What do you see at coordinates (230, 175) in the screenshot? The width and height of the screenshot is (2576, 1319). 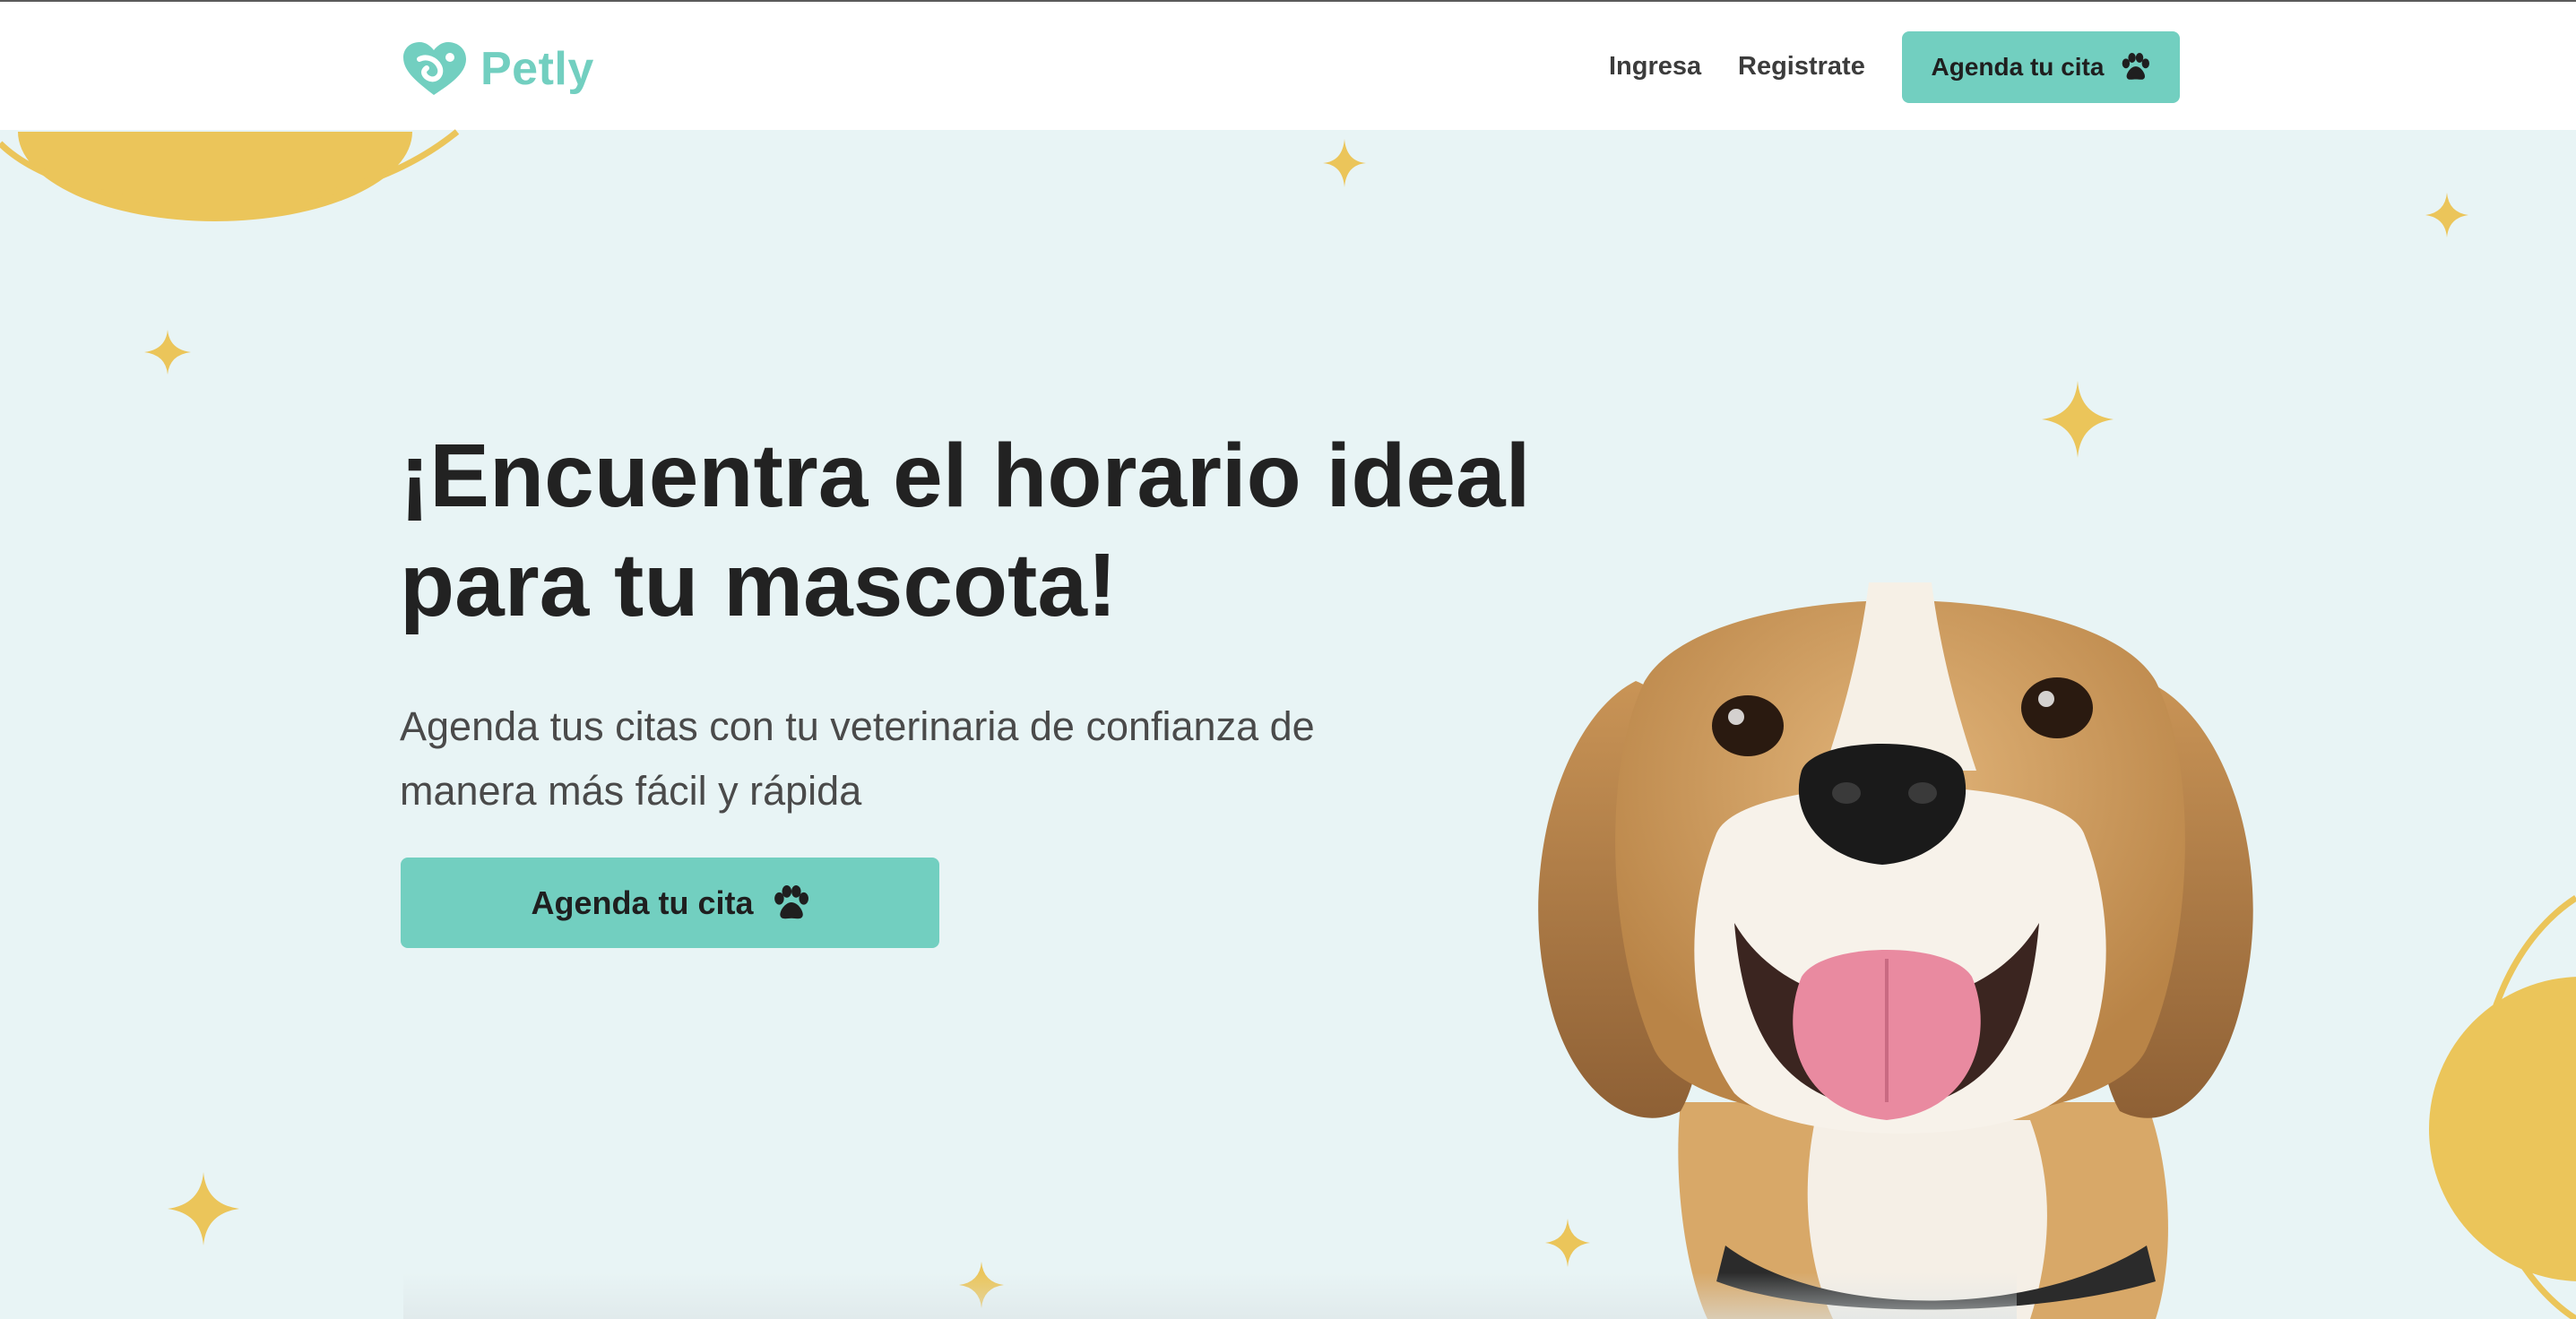 I see `top-left-circle-decoration` at bounding box center [230, 175].